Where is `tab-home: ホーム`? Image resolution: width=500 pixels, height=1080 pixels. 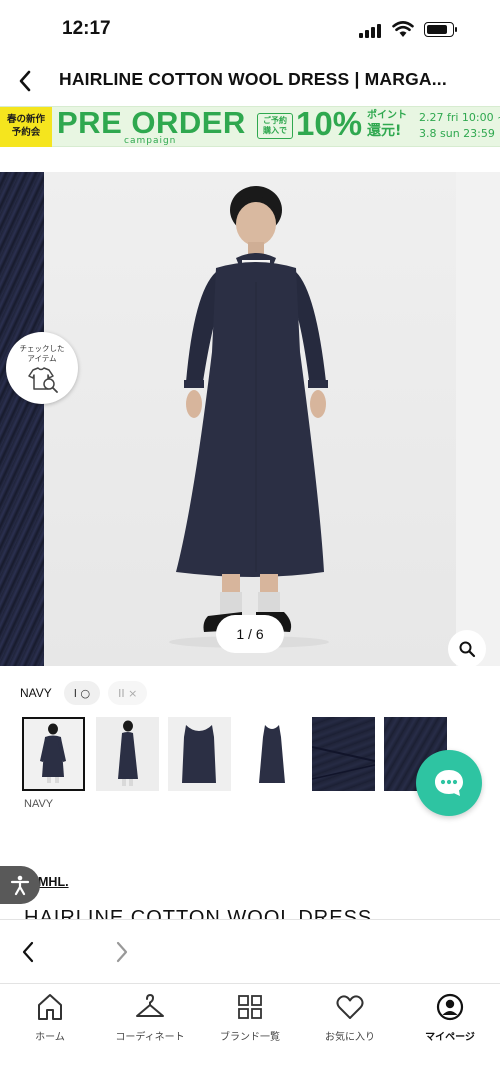 tab-home: ホーム is located at coordinates (50, 1032).